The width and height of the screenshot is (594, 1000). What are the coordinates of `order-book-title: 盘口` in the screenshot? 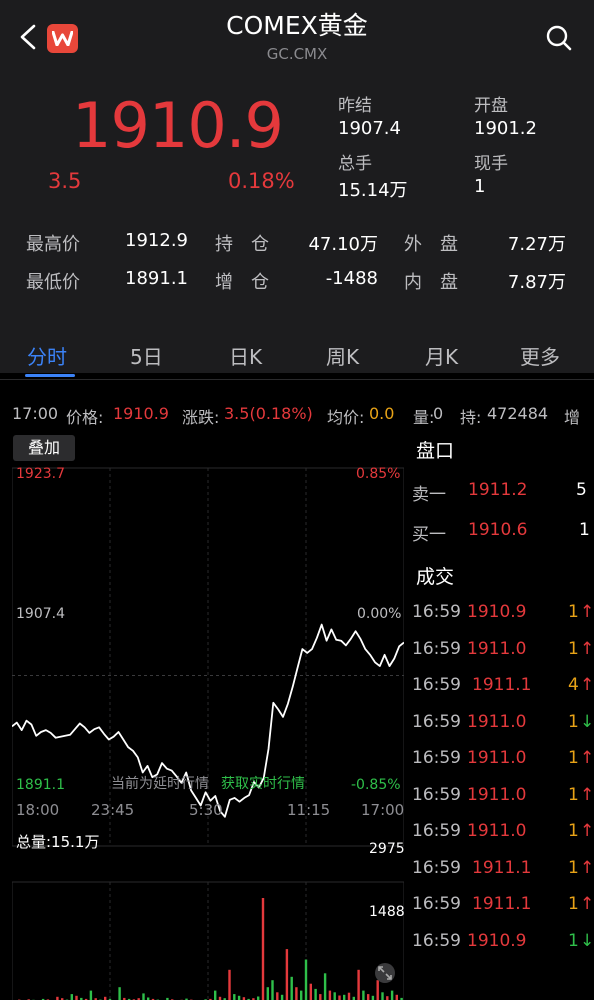 It's located at (435, 451).